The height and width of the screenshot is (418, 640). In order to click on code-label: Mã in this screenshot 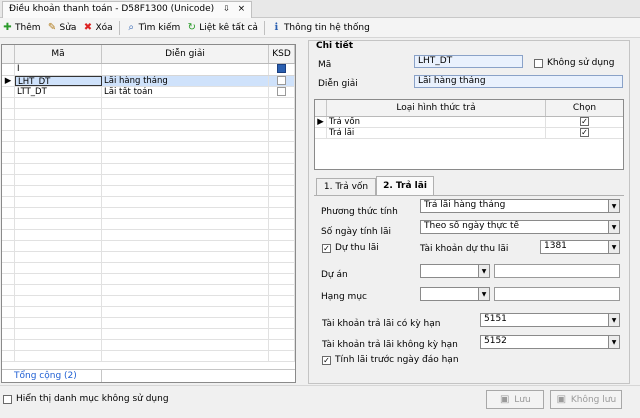, I will do `click(325, 65)`.